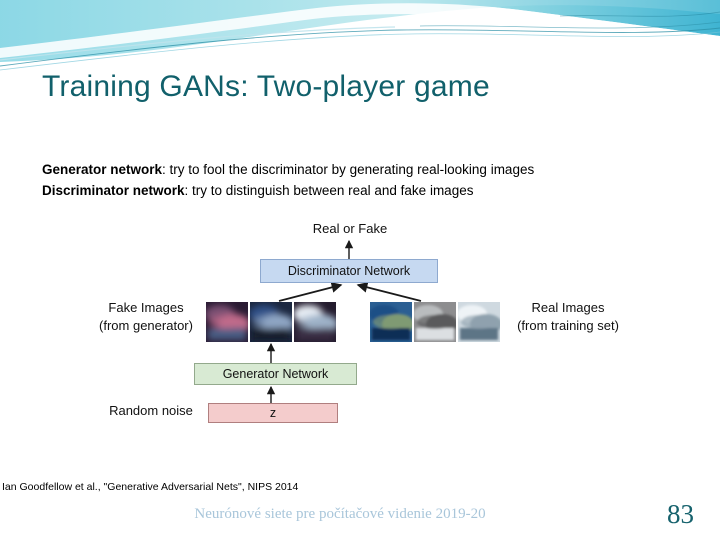 The image size is (720, 540). Describe the element at coordinates (146, 316) in the screenshot. I see `fake-images-label: Fake Images (from generator)` at that location.